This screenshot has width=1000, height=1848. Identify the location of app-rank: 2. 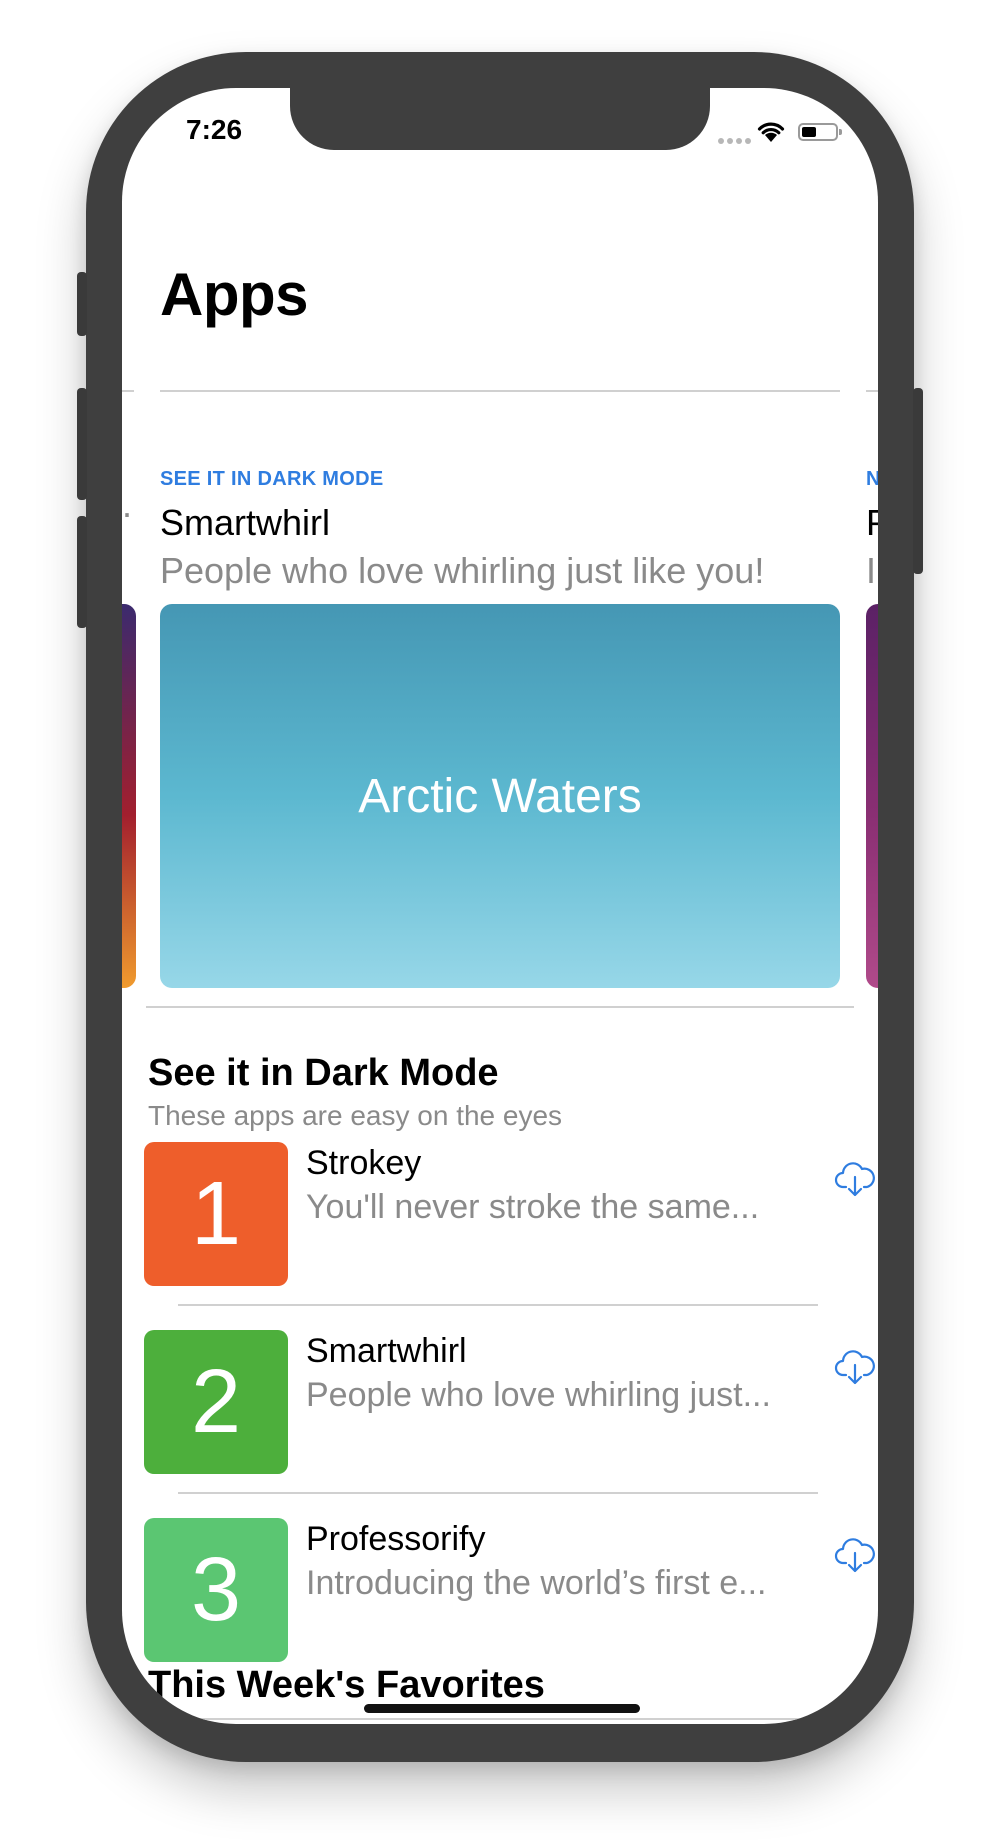
(216, 1401).